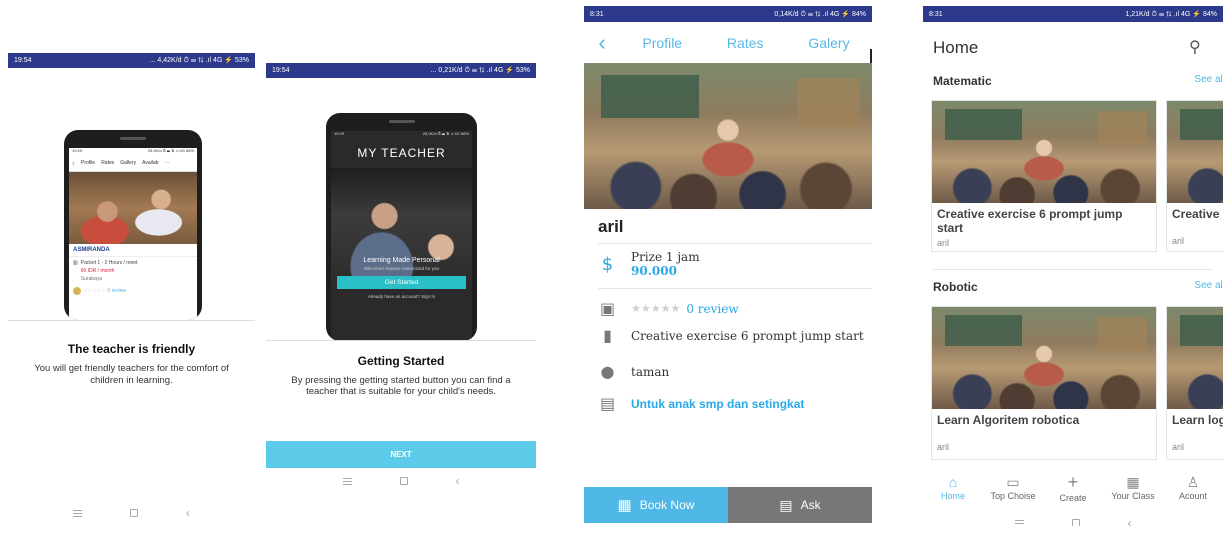 The width and height of the screenshot is (1223, 533). What do you see at coordinates (131, 349) in the screenshot?
I see `onboarding-title: The teacher is friendly` at bounding box center [131, 349].